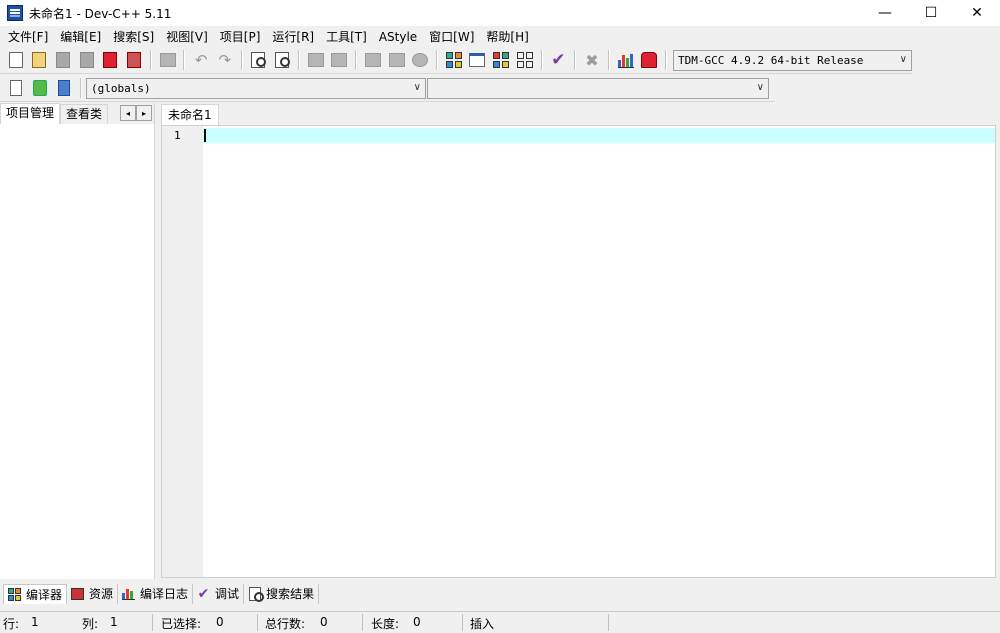  I want to click on current-line-highlight, so click(599, 135).